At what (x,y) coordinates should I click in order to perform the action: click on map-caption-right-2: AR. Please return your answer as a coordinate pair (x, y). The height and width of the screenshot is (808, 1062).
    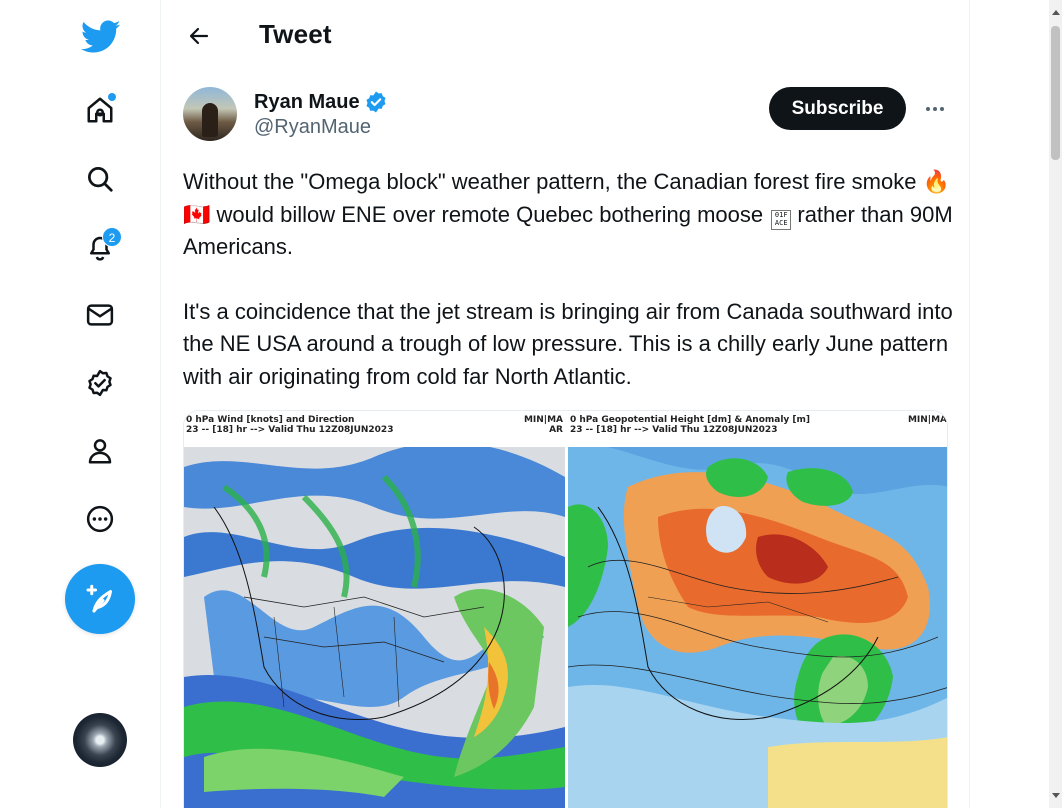
    Looking at the image, I should click on (556, 430).